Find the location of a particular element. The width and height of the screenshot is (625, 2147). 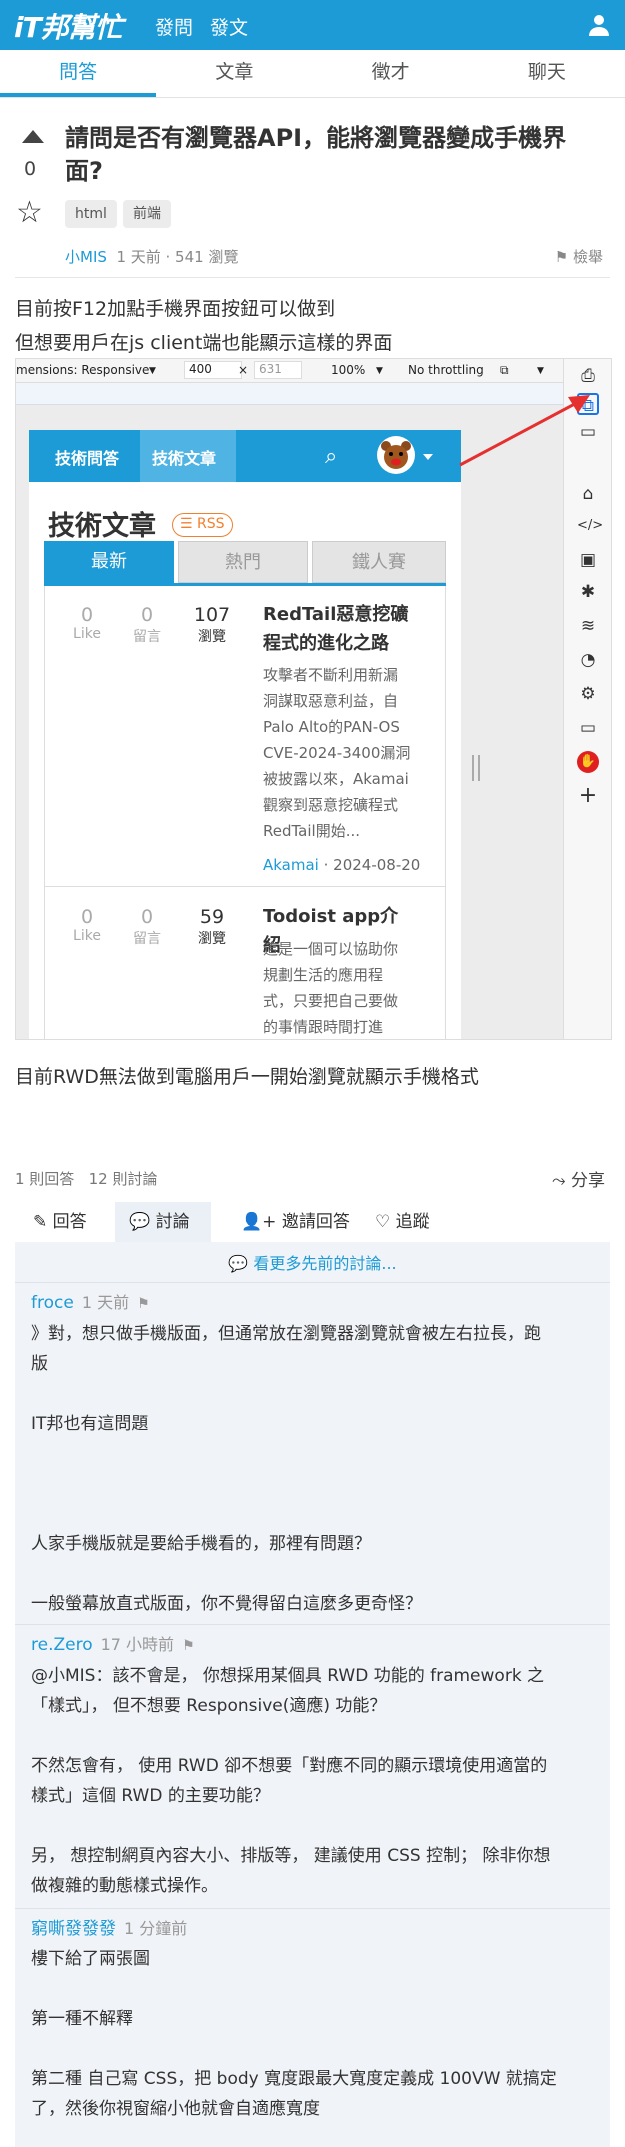

question-body-line: 但想要用戶在js client端也能顯示這樣的界面 is located at coordinates (204, 343).